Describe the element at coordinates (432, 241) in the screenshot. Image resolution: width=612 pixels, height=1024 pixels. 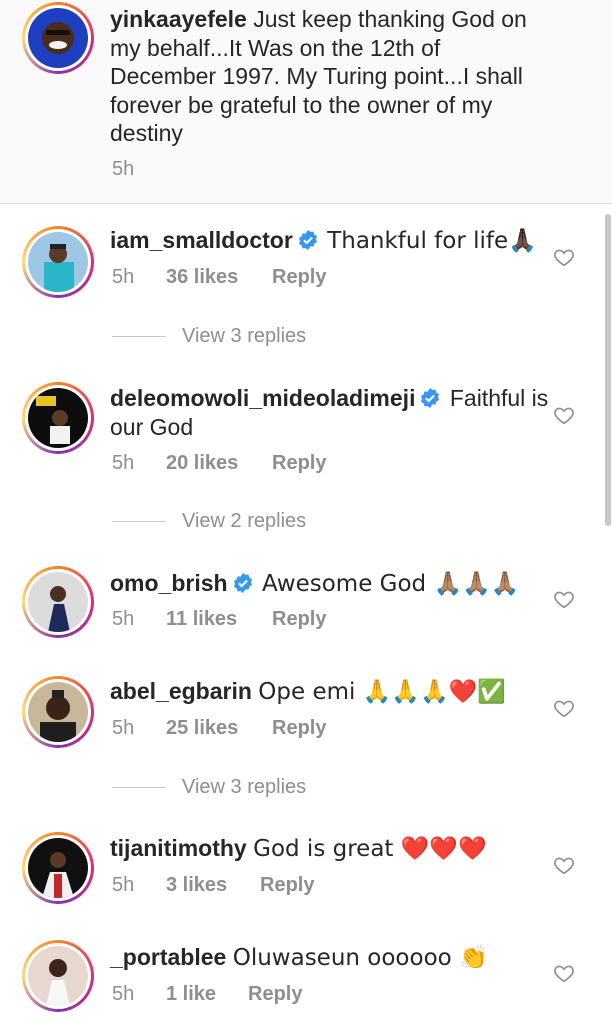
I see `comment-body: Thankful for life🙏🏿` at that location.